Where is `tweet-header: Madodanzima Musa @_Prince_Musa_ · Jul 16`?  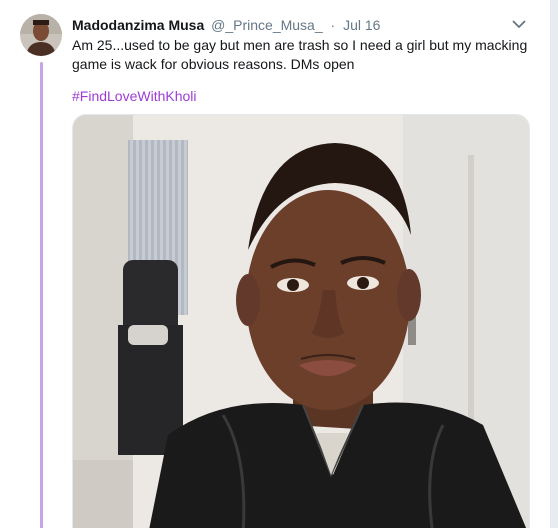
tweet-header: Madodanzima Musa @_Prince_Musa_ · Jul 16 is located at coordinates (226, 25).